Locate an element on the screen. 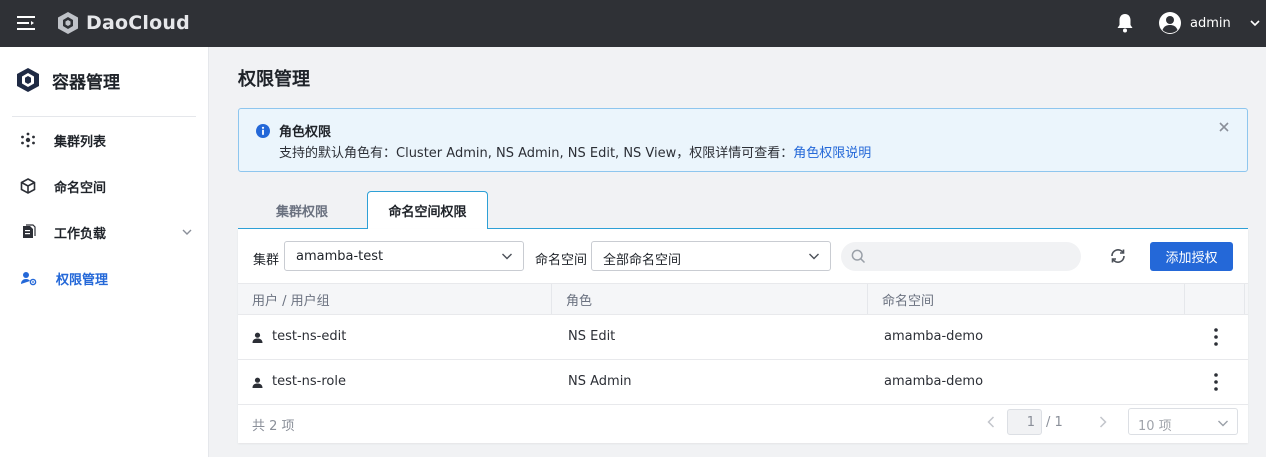 This screenshot has height=457, width=1266. alert-title: 角色权限 is located at coordinates (305, 132).